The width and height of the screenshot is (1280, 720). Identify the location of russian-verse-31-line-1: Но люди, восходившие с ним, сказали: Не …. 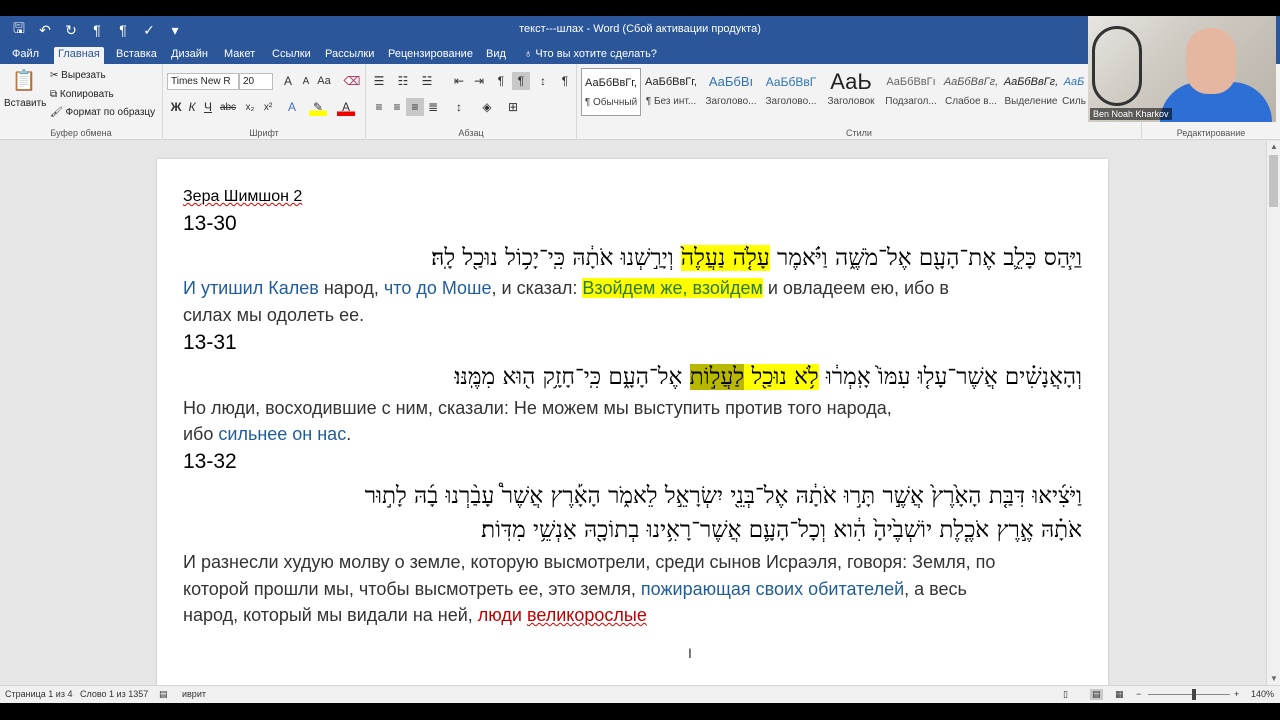
(537, 408).